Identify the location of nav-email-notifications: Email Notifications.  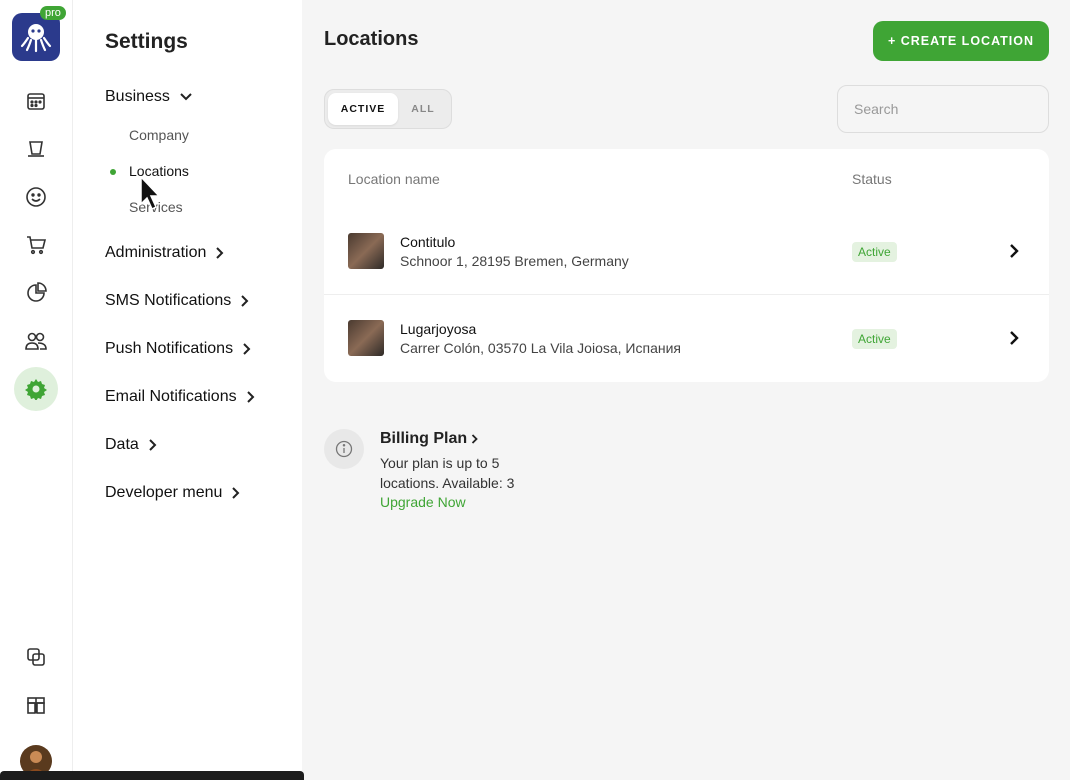
(180, 397).